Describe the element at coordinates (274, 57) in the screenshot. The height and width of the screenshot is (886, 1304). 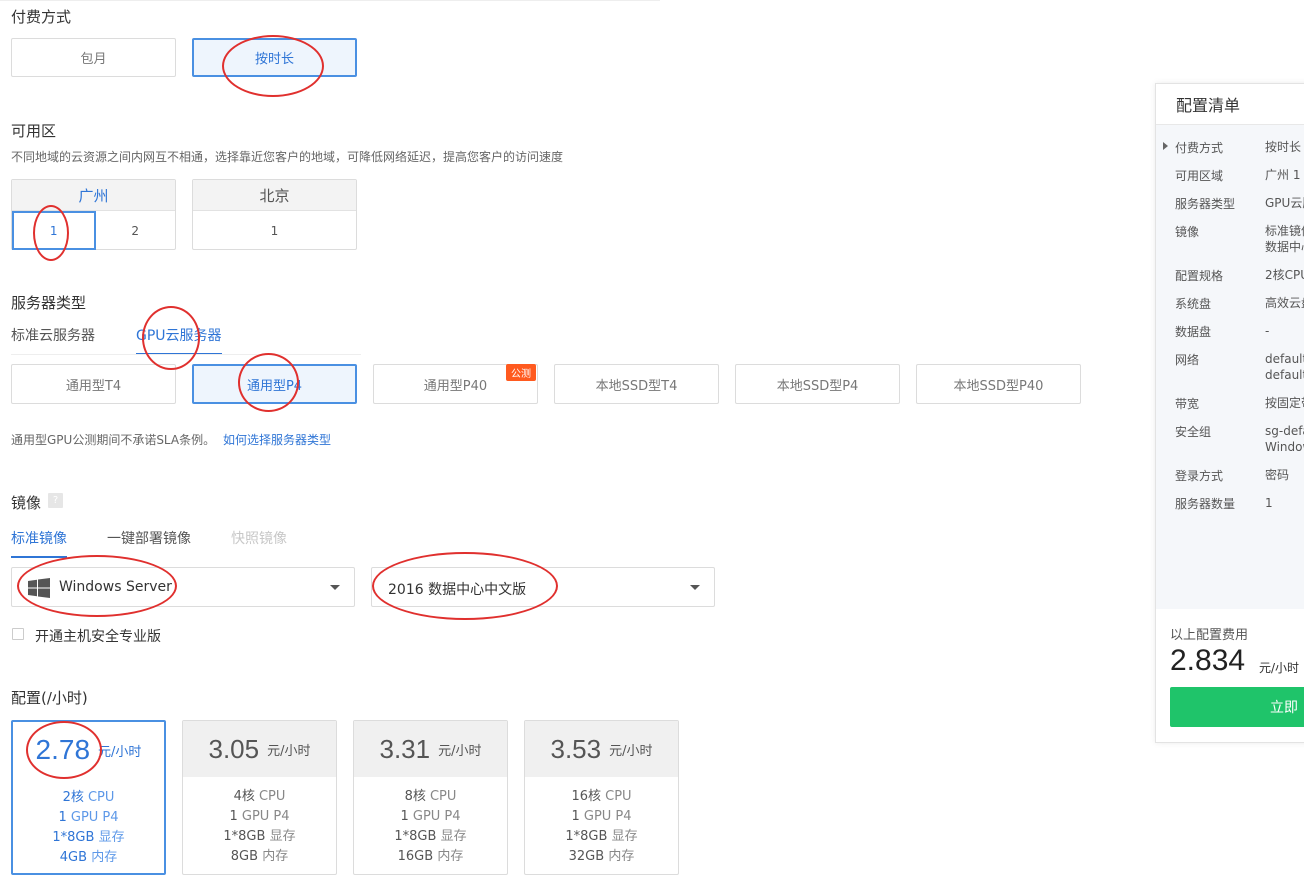
I see `payment-hourly-button: 按时长` at that location.